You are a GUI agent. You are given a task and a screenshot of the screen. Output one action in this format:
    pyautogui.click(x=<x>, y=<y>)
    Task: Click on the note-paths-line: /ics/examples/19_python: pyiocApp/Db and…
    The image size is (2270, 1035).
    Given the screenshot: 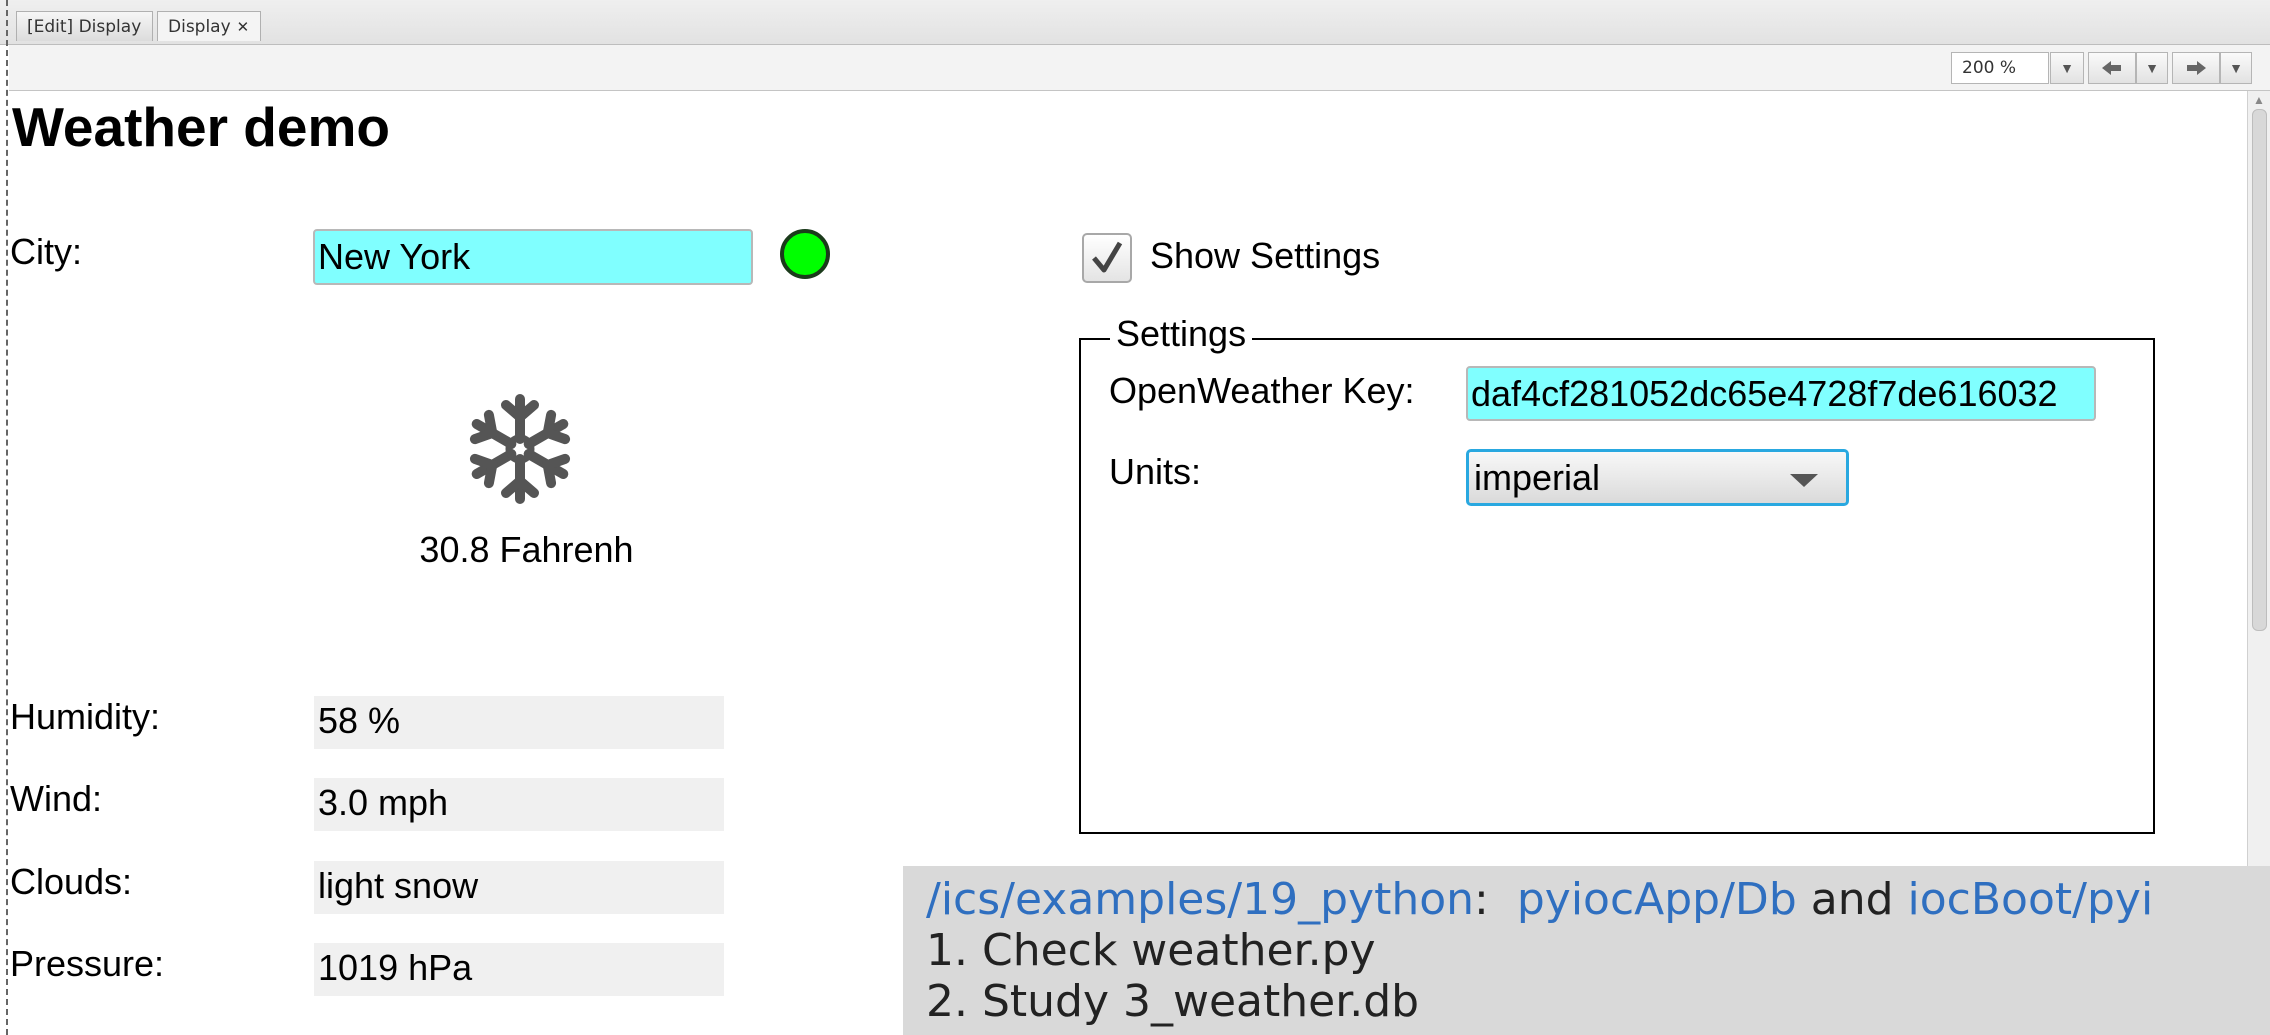 What is the action you would take?
    pyautogui.click(x=1539, y=899)
    